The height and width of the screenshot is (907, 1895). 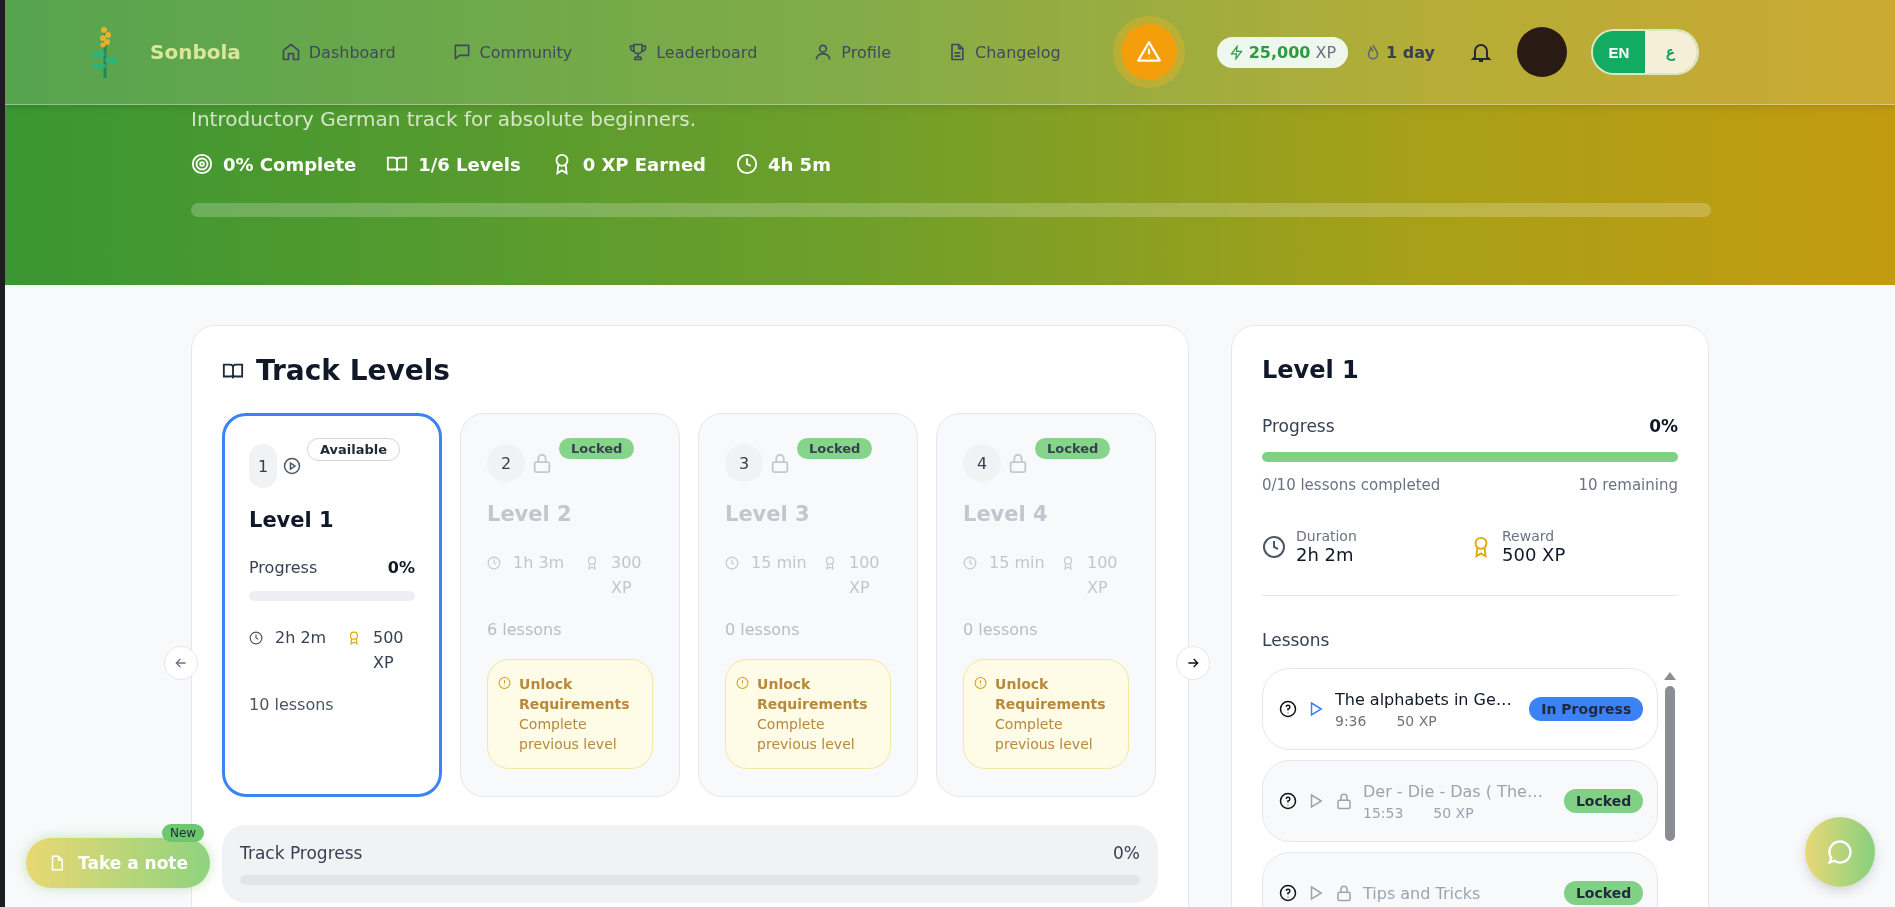 What do you see at coordinates (181, 663) in the screenshot?
I see `previous-arrow-button` at bounding box center [181, 663].